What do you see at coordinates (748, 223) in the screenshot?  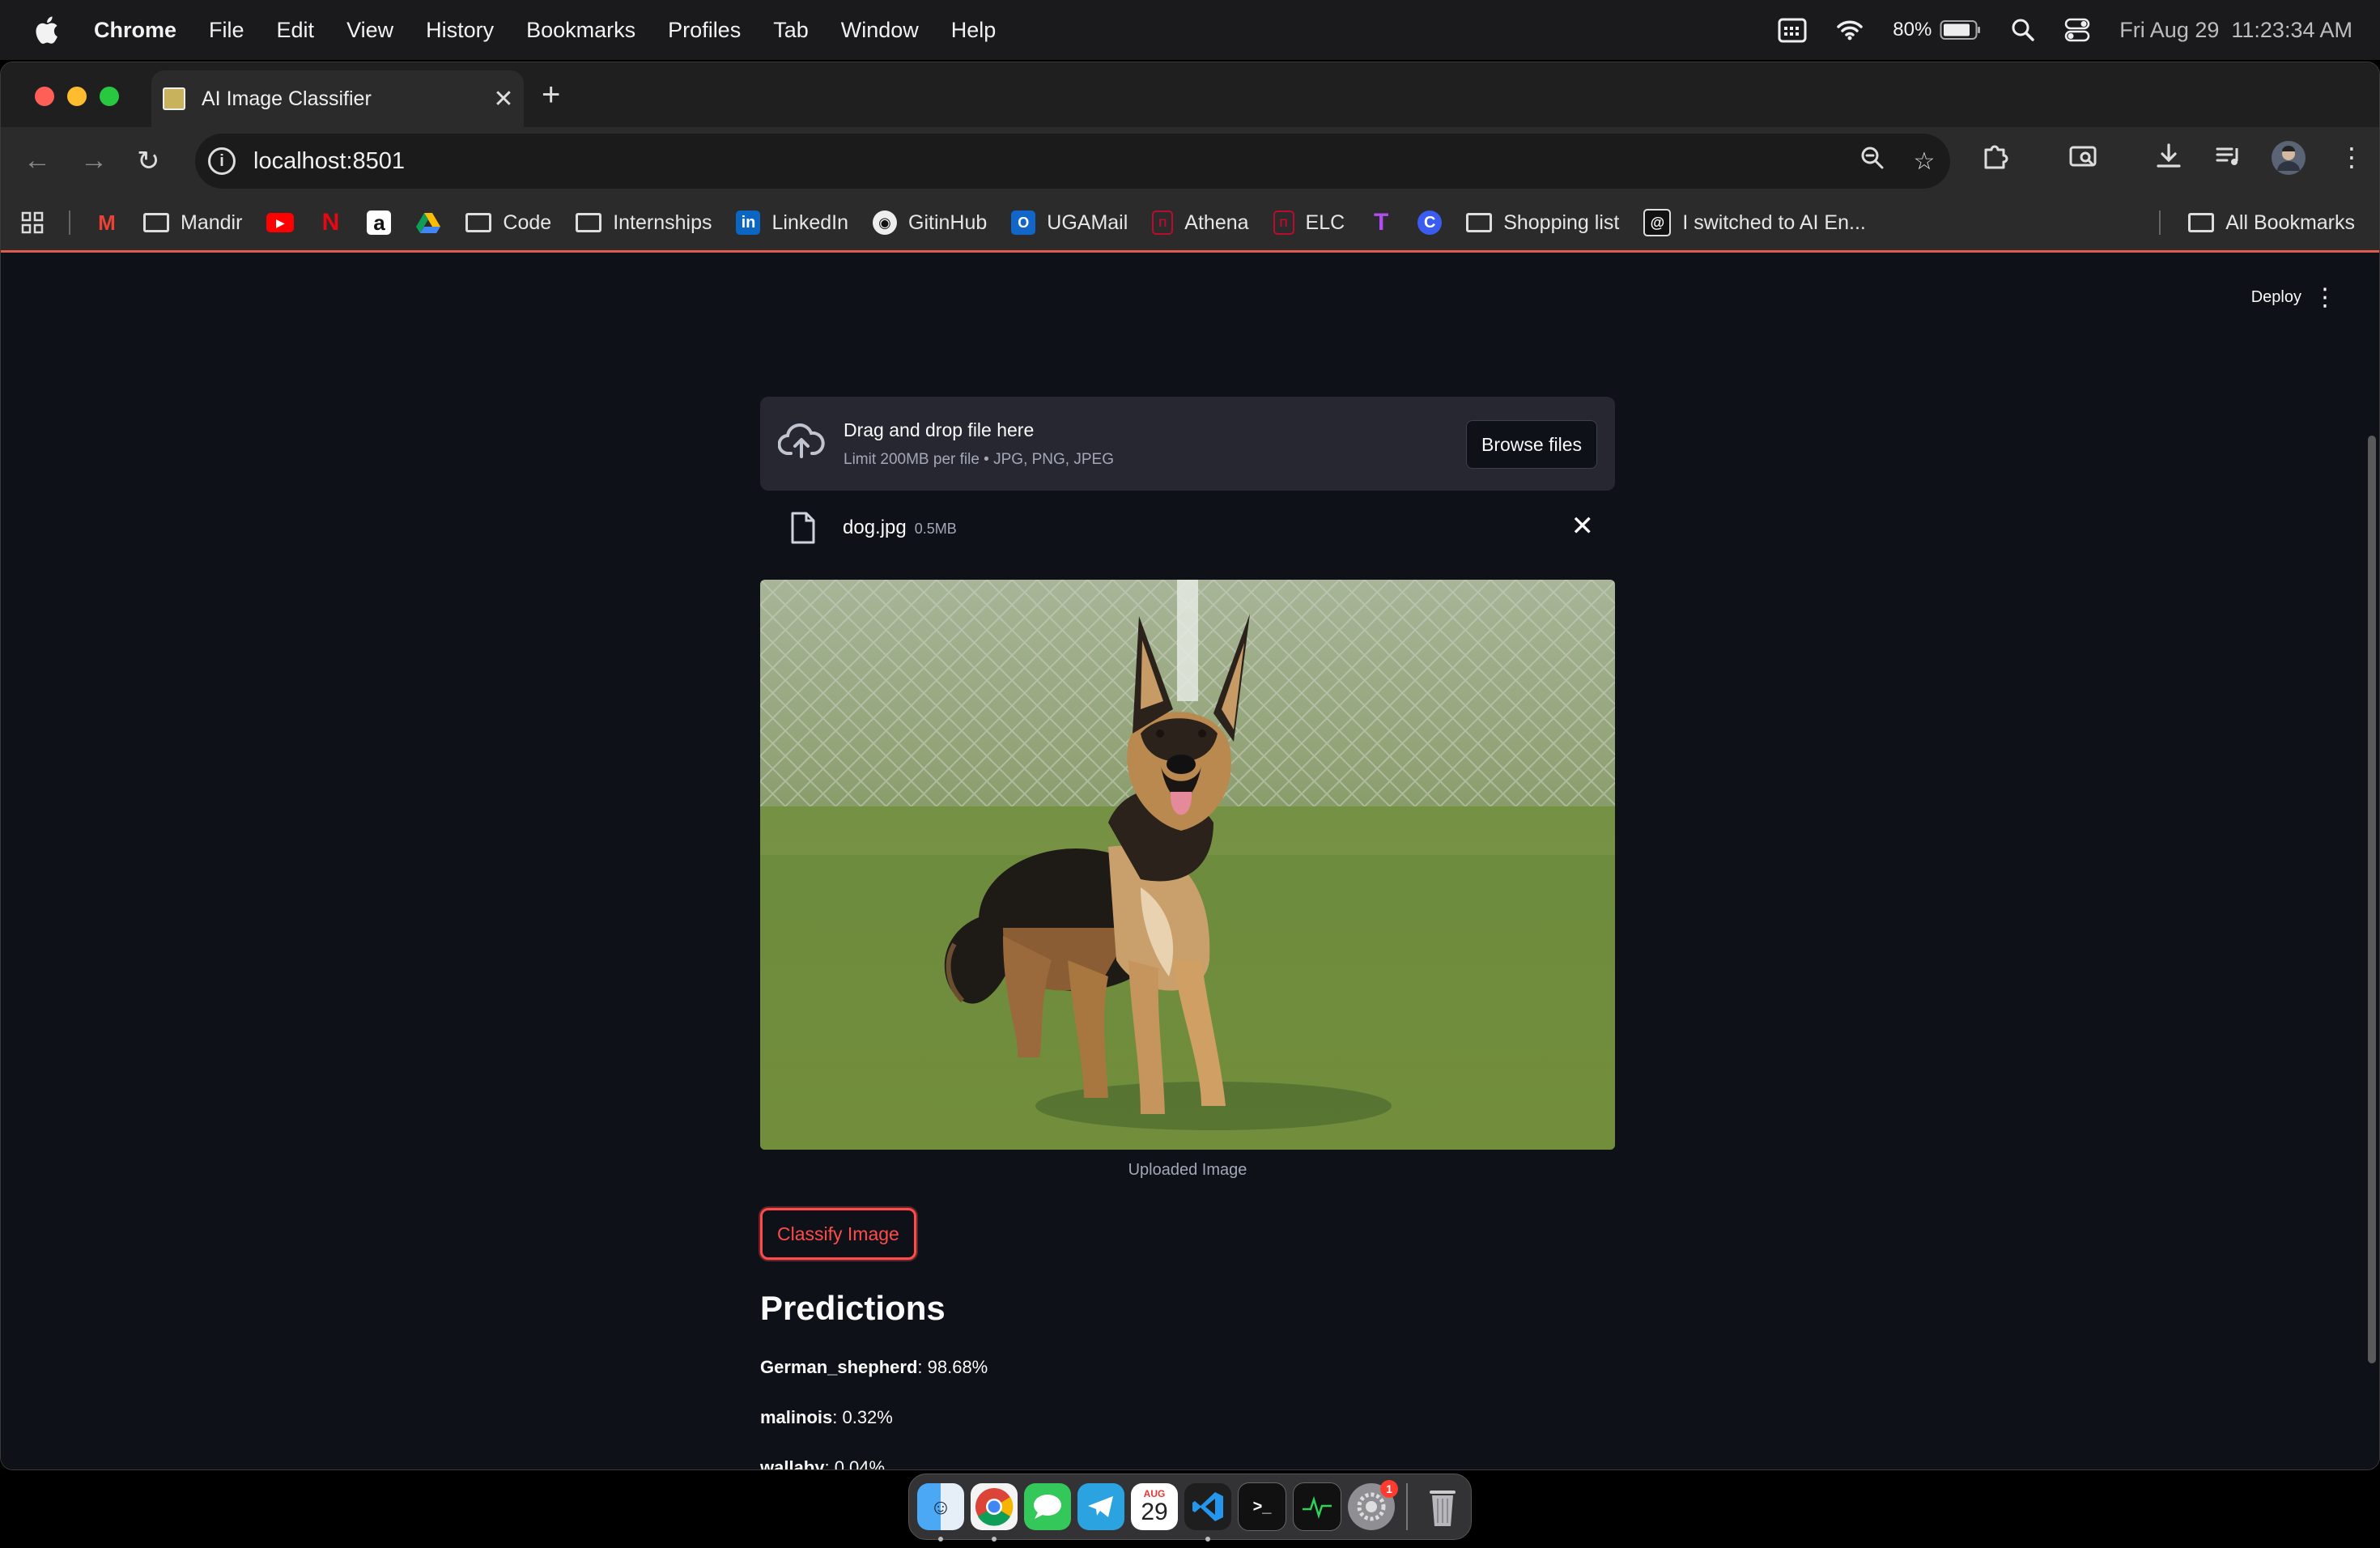 I see `linkedin-icon: in` at bounding box center [748, 223].